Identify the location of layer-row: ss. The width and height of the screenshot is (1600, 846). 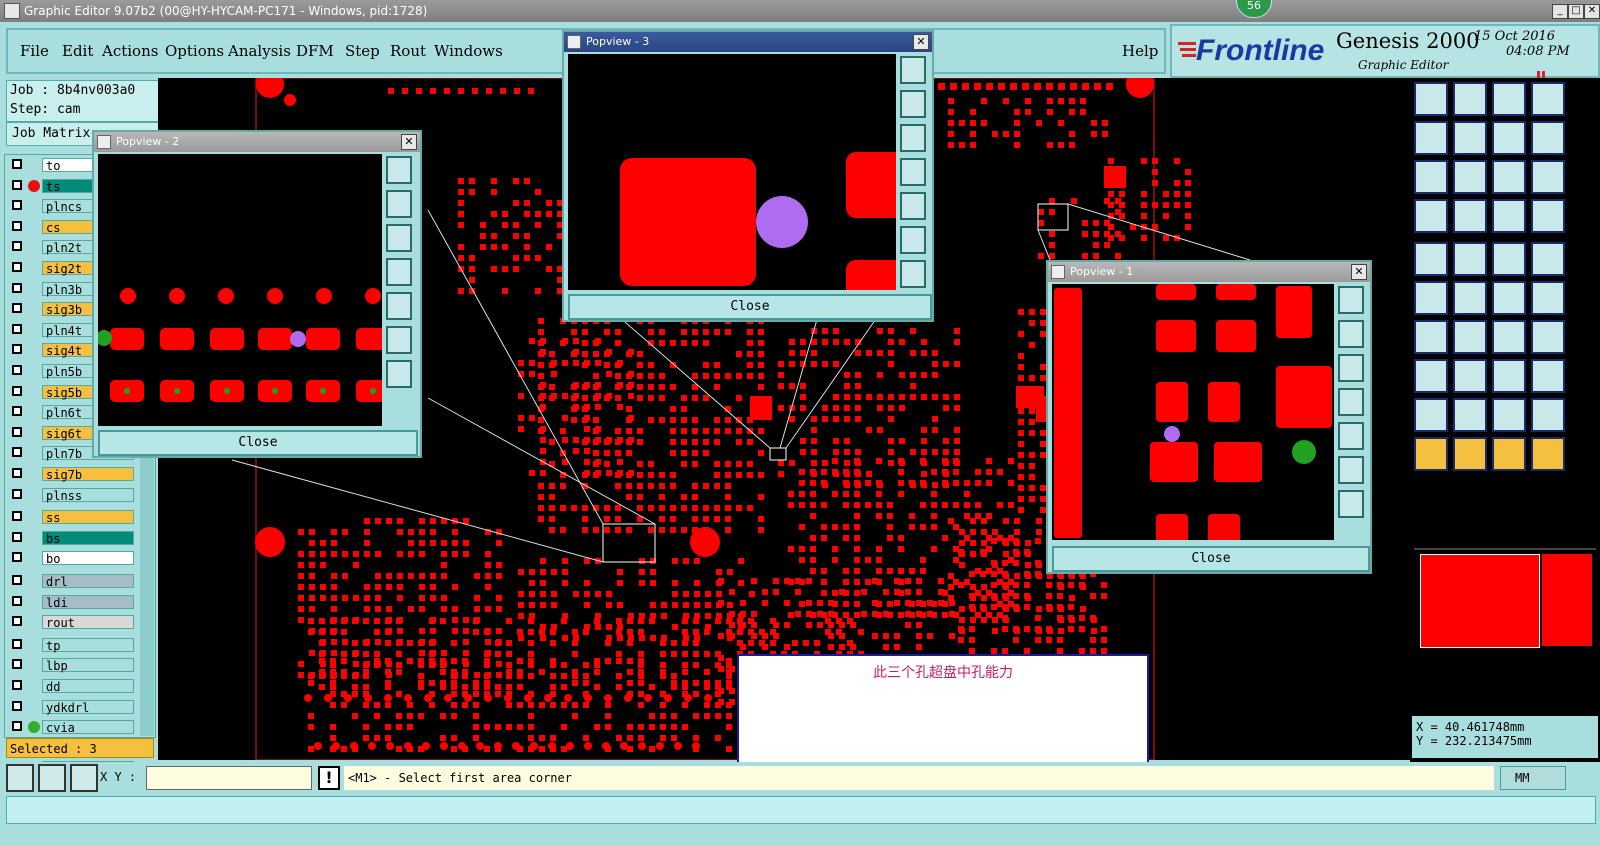
(75, 517).